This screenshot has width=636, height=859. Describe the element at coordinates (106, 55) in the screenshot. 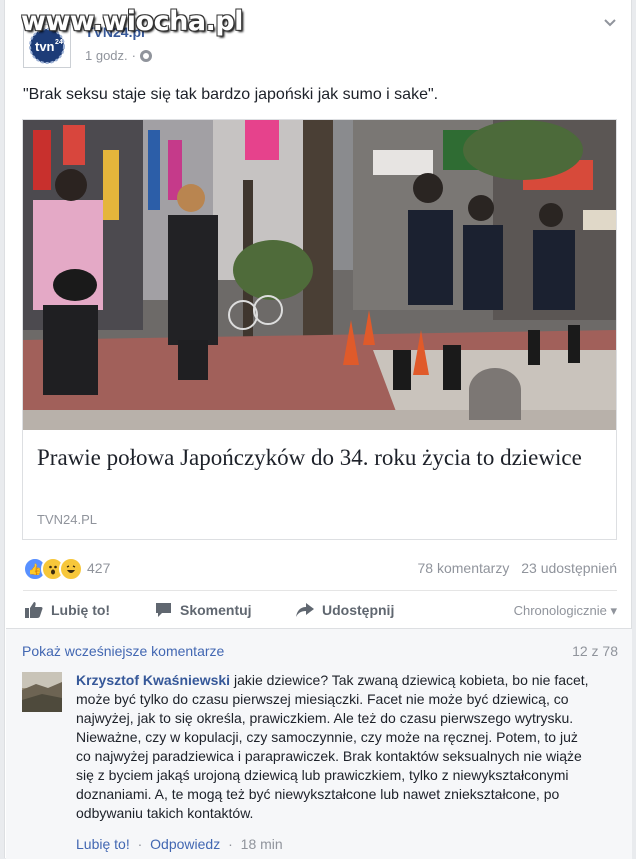

I see `post-time: 1 godz.` at that location.